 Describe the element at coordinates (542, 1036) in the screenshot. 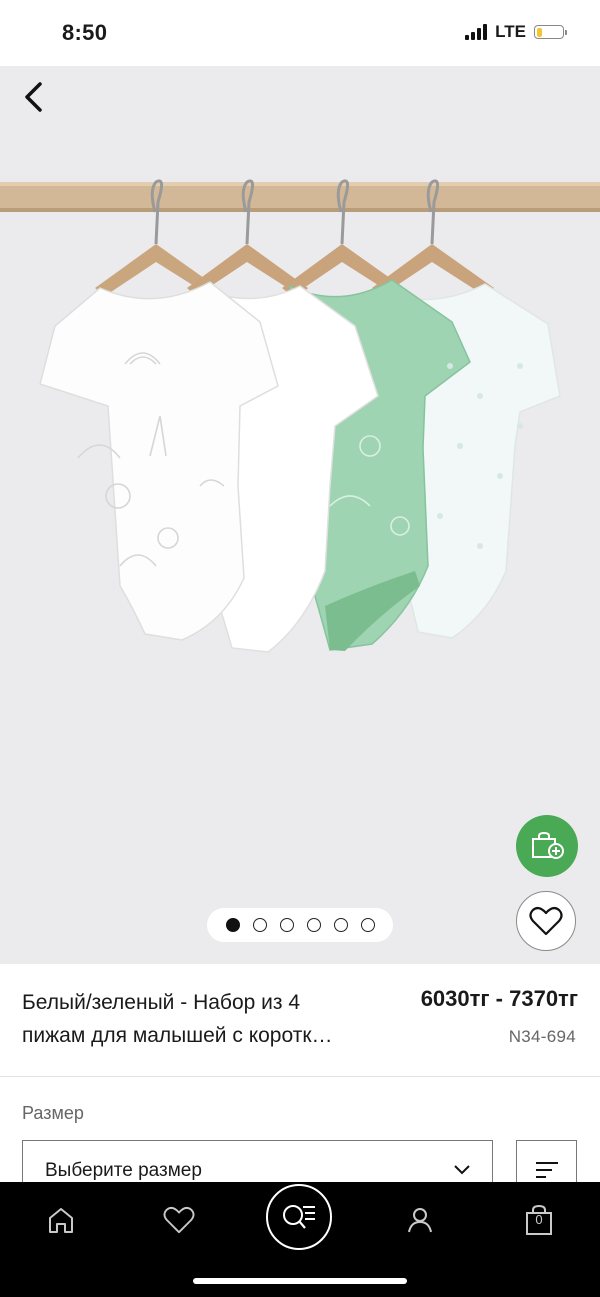

I see `product-sku: N34-694` at that location.